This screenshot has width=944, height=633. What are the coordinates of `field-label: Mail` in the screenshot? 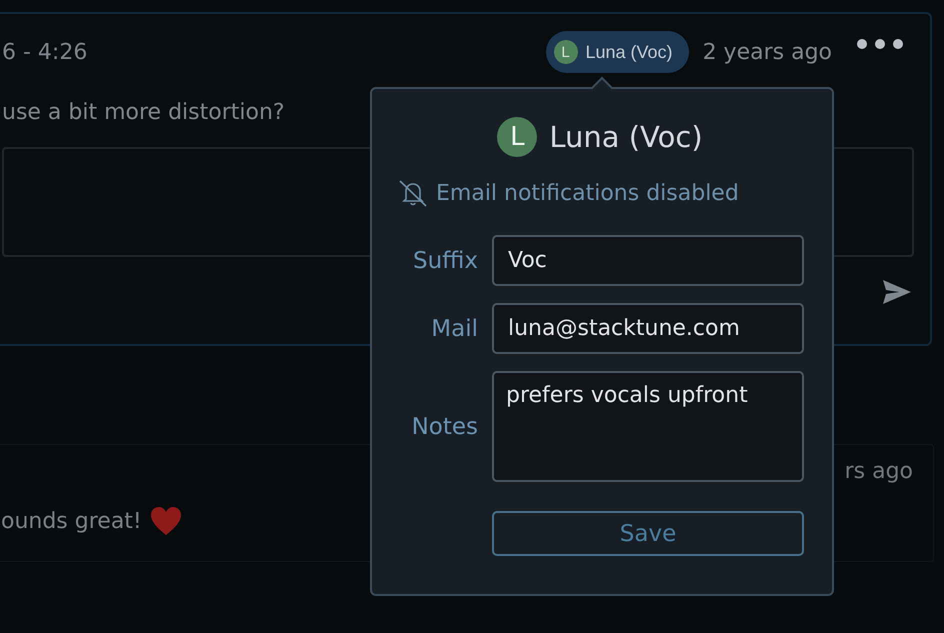 It's located at (454, 329).